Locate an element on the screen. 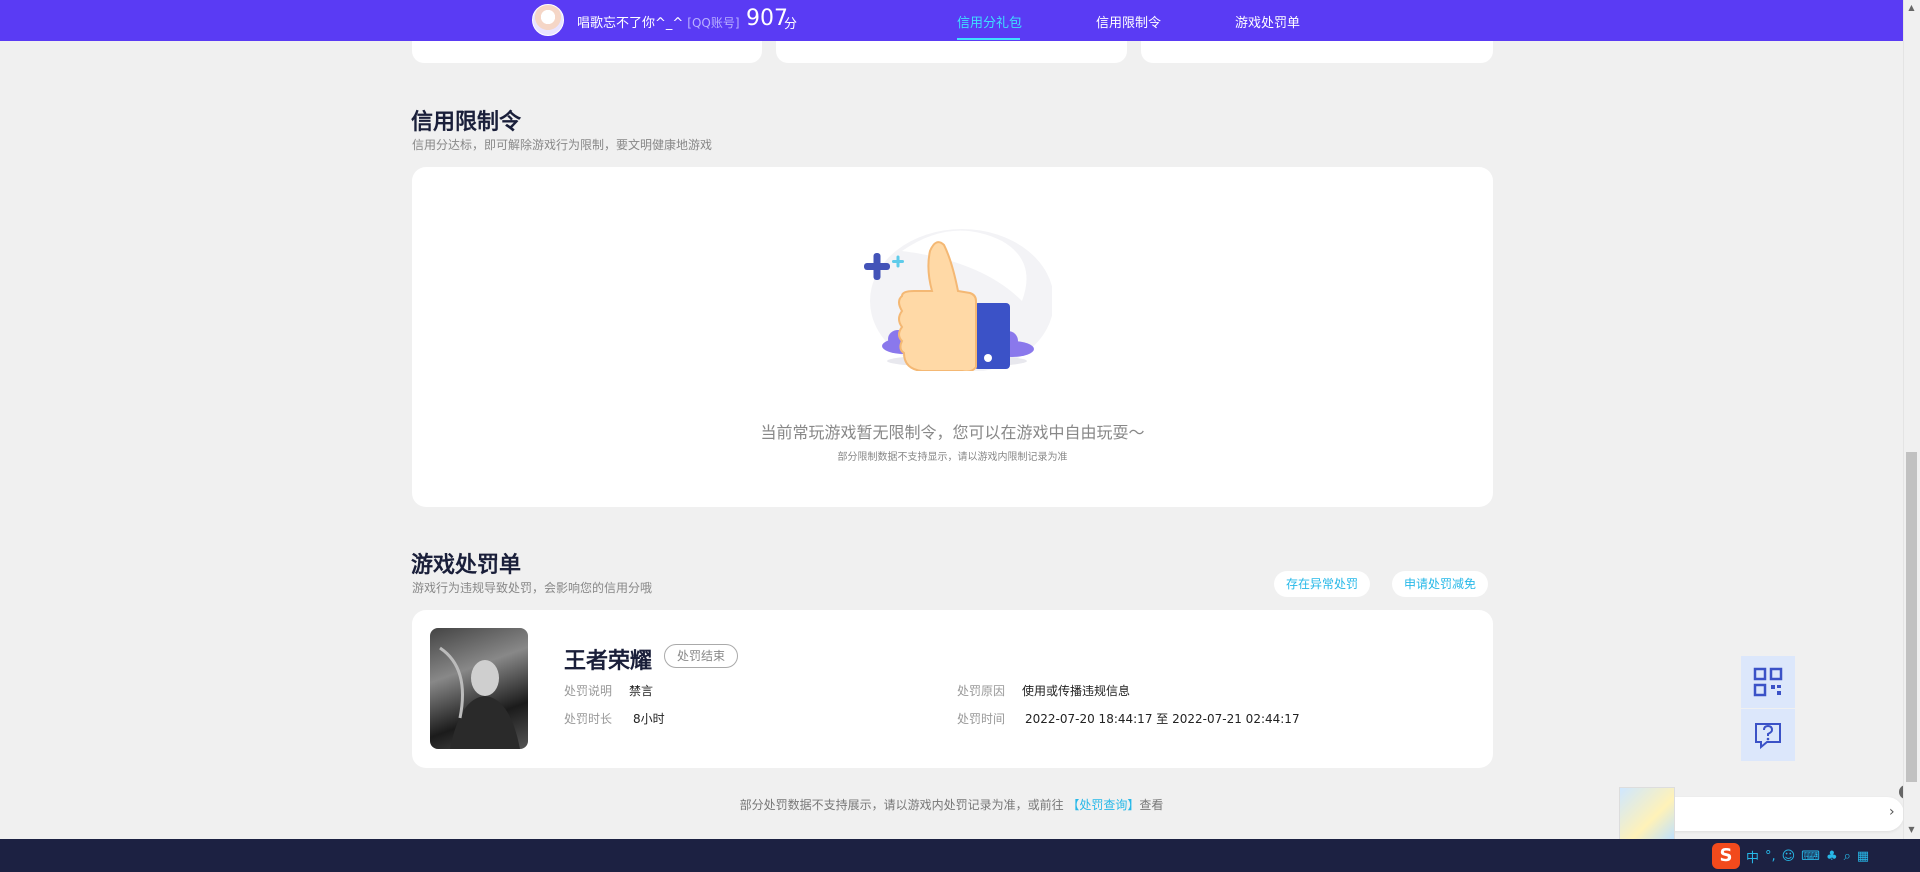 The height and width of the screenshot is (872, 1920). penalty-query-link: 【处罚查询】 is located at coordinates (1103, 805).